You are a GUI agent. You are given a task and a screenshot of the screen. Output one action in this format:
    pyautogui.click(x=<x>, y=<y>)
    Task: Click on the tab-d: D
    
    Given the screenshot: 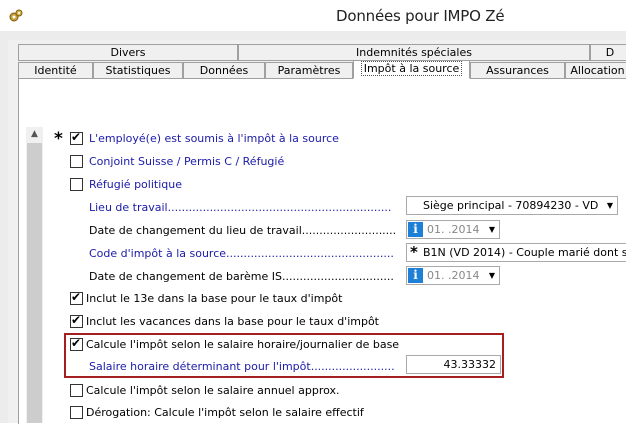 What is the action you would take?
    pyautogui.click(x=608, y=52)
    